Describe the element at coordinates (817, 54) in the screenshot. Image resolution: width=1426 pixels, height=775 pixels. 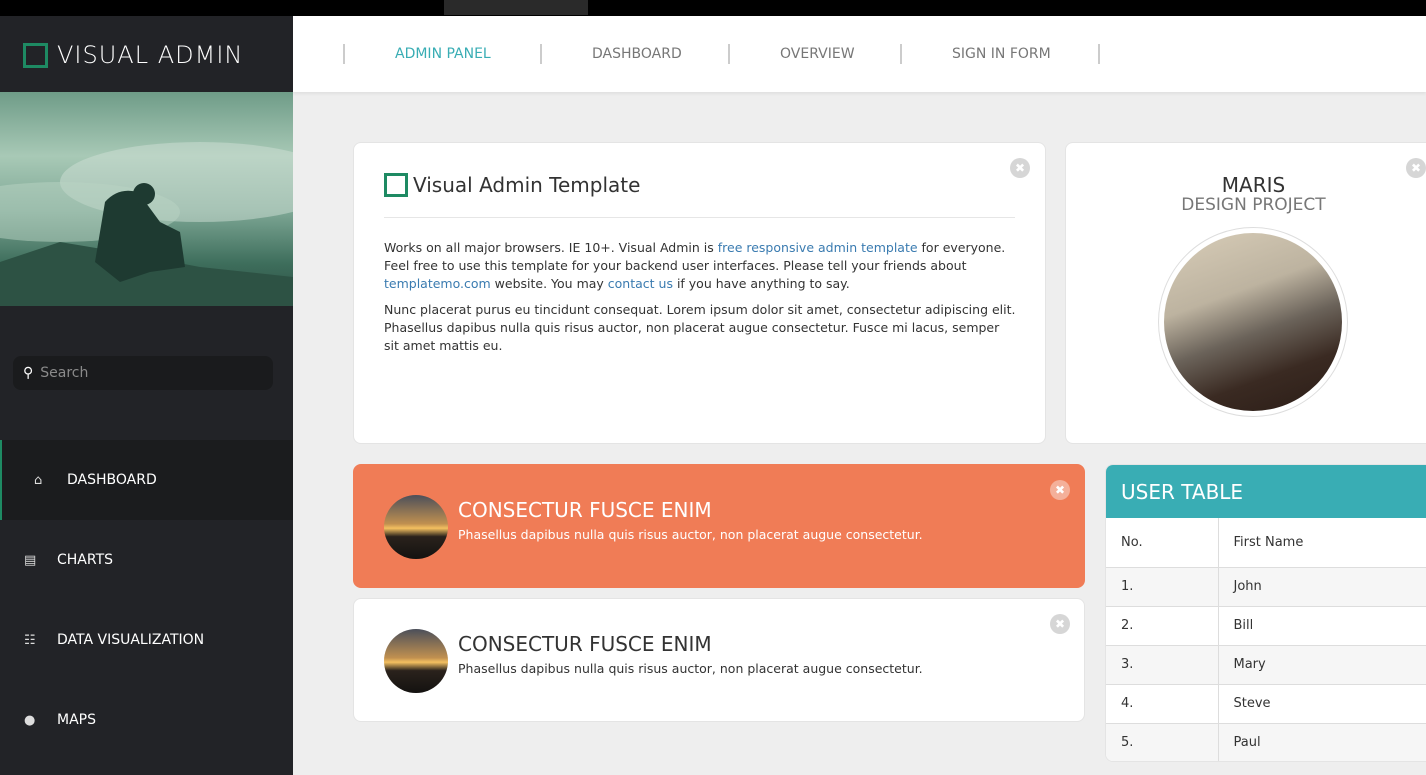
I see `menu-overview: OVERVIEW` at that location.